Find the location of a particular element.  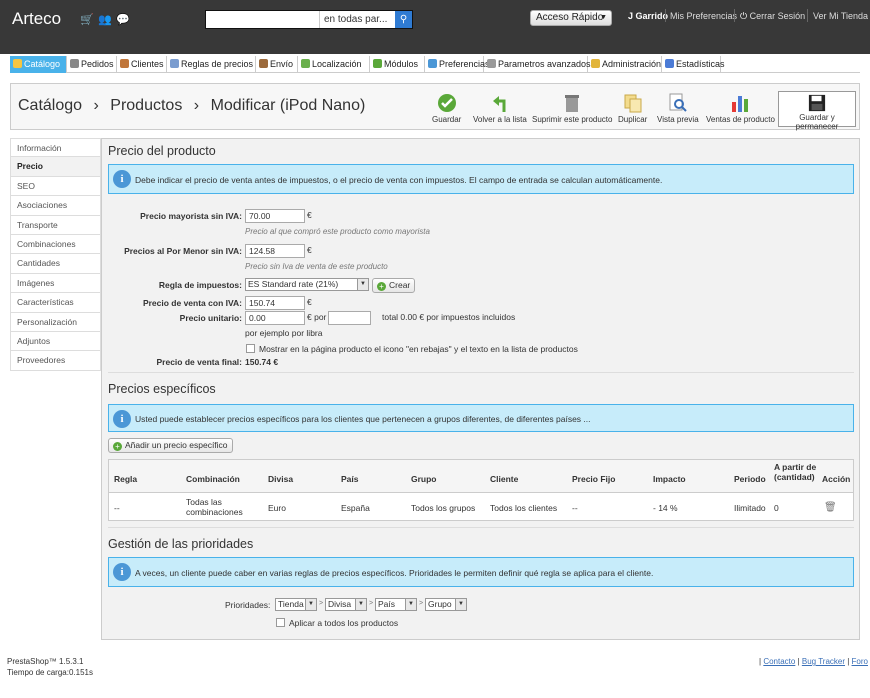

priority-select-1: Tienda ▼ is located at coordinates (296, 604).